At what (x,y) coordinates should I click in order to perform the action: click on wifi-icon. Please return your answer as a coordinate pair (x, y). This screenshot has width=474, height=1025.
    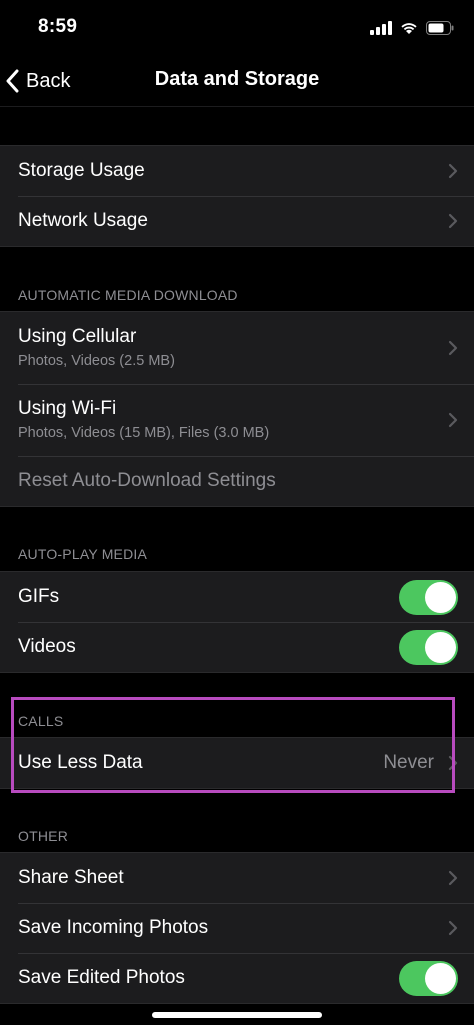
    Looking at the image, I should click on (409, 28).